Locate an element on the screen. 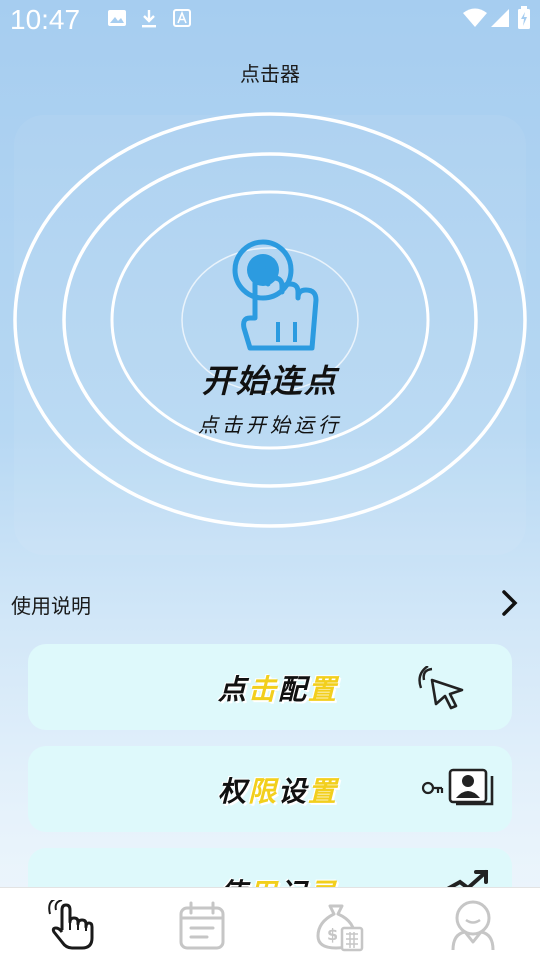 Image resolution: width=540 pixels, height=961 pixels. bottom-nav: $ is located at coordinates (270, 924).